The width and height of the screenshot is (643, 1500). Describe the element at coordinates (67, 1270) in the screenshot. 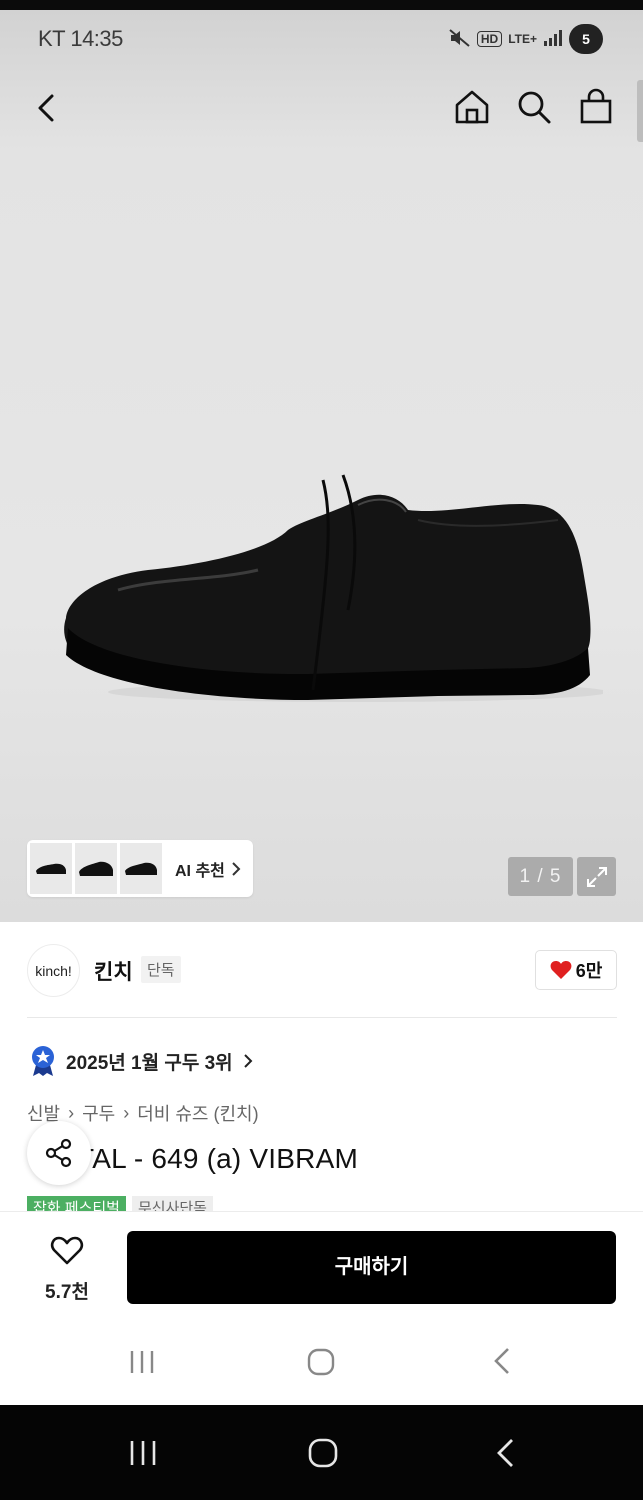

I see `wishlist-button: 5.7천` at that location.